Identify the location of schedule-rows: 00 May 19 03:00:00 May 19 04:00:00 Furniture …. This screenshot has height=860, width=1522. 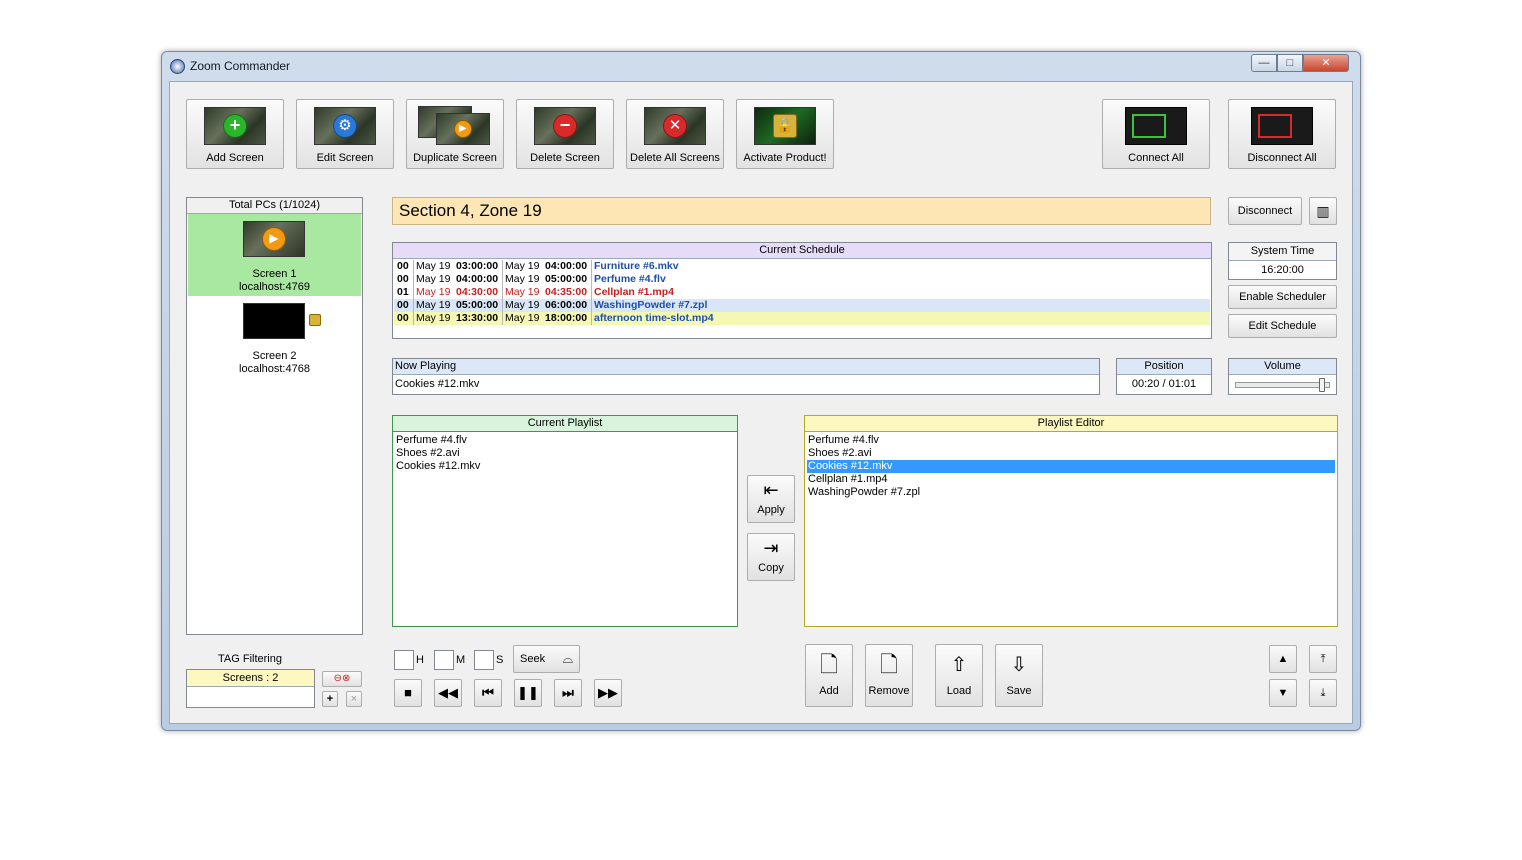
(802, 299).